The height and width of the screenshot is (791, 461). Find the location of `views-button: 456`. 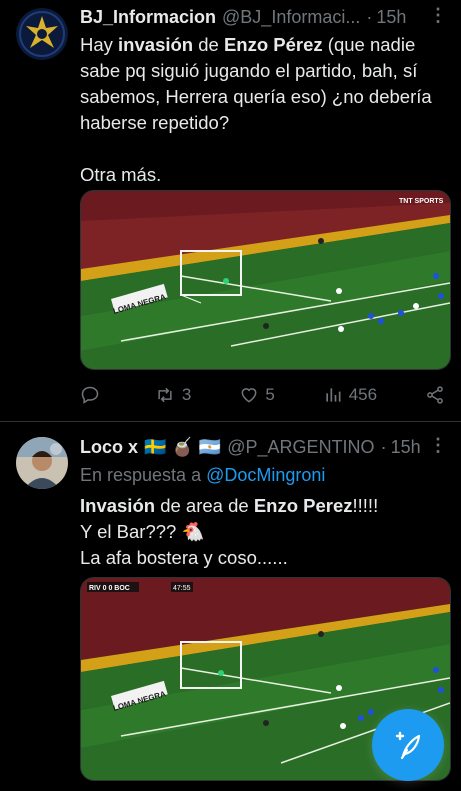

views-button: 456 is located at coordinates (350, 395).